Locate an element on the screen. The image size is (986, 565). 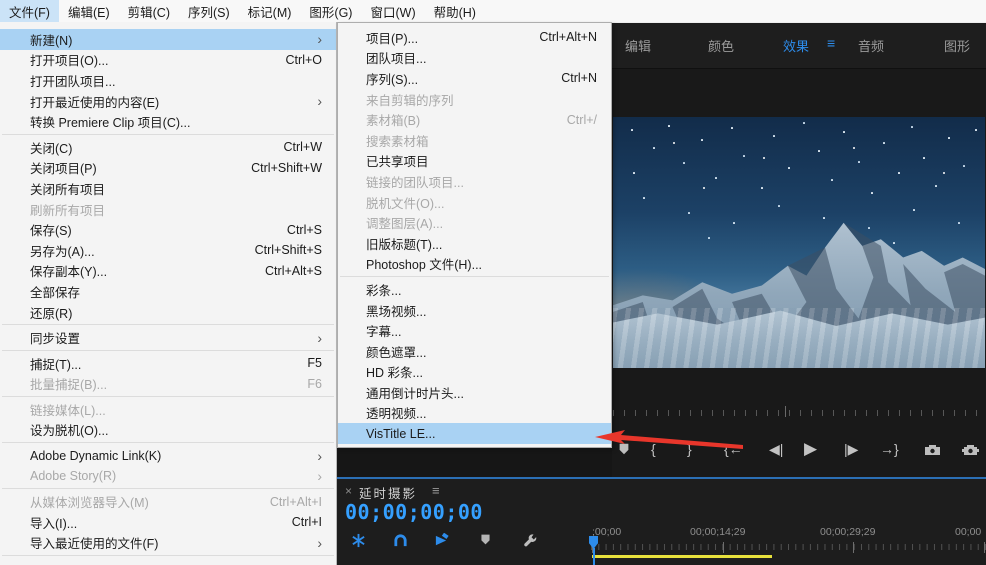
file-menu-item-14: 同步设置 › is located at coordinates (168, 337).